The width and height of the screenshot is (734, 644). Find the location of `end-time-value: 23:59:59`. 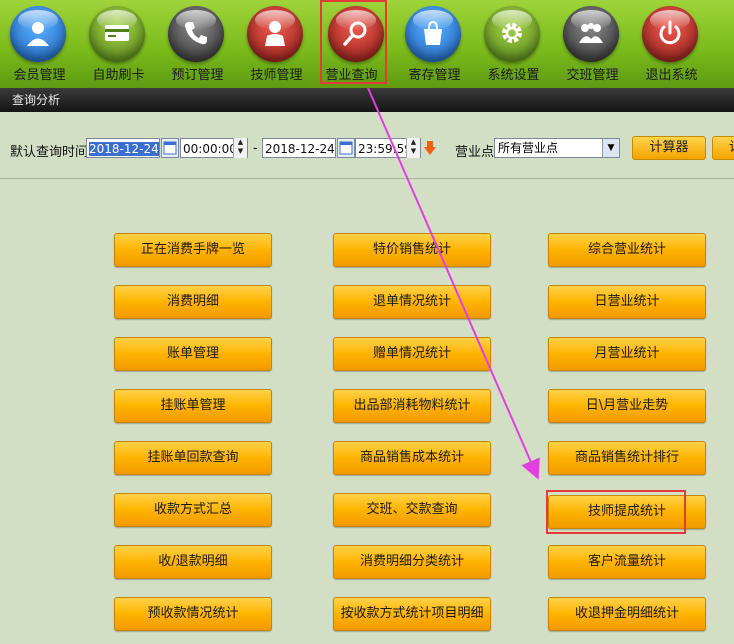

end-time-value: 23:59:59 is located at coordinates (385, 149).